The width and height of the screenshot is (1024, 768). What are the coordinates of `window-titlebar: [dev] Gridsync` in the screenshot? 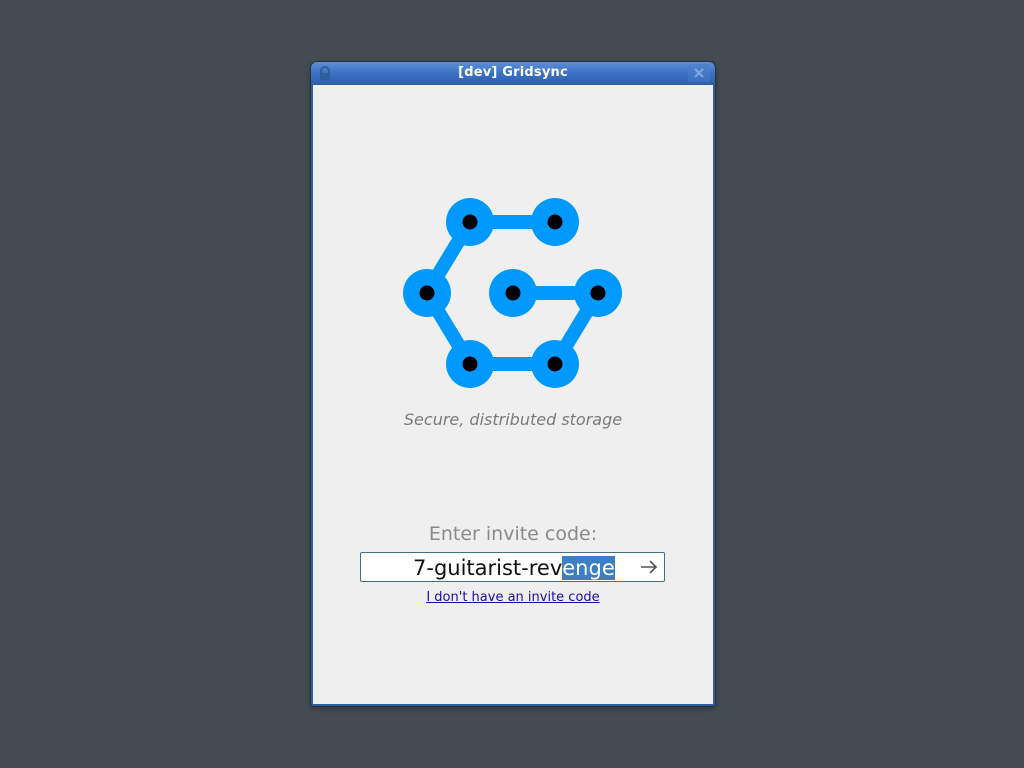 It's located at (513, 73).